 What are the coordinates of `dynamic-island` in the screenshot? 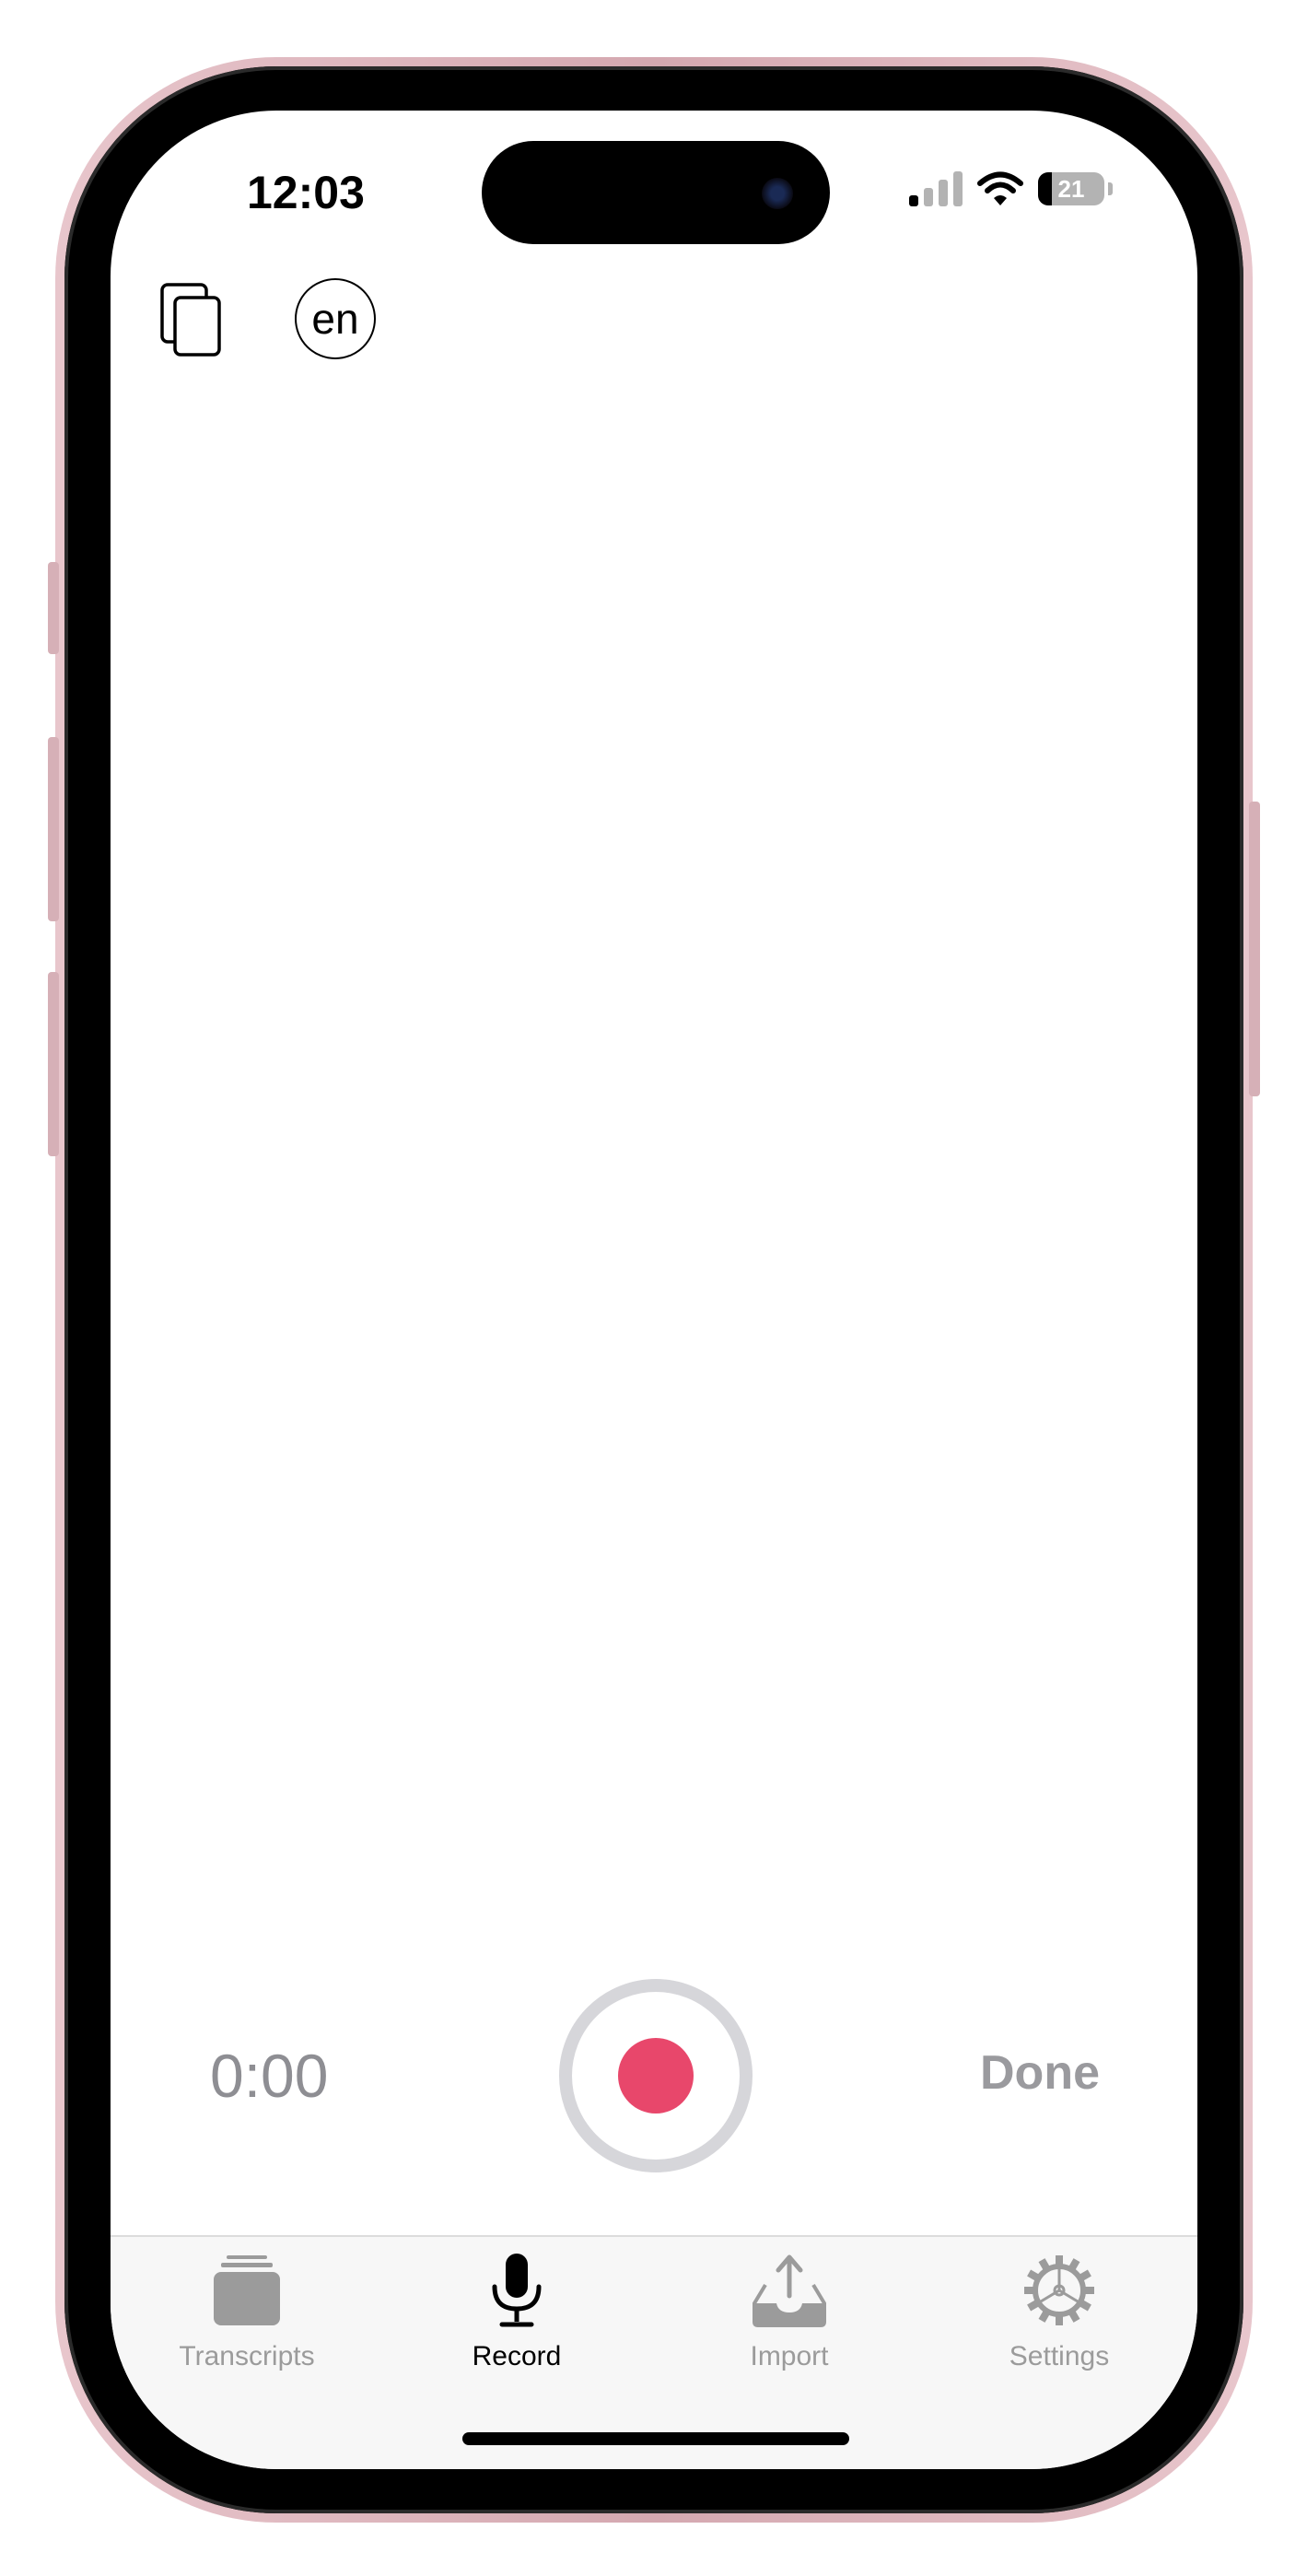 It's located at (656, 192).